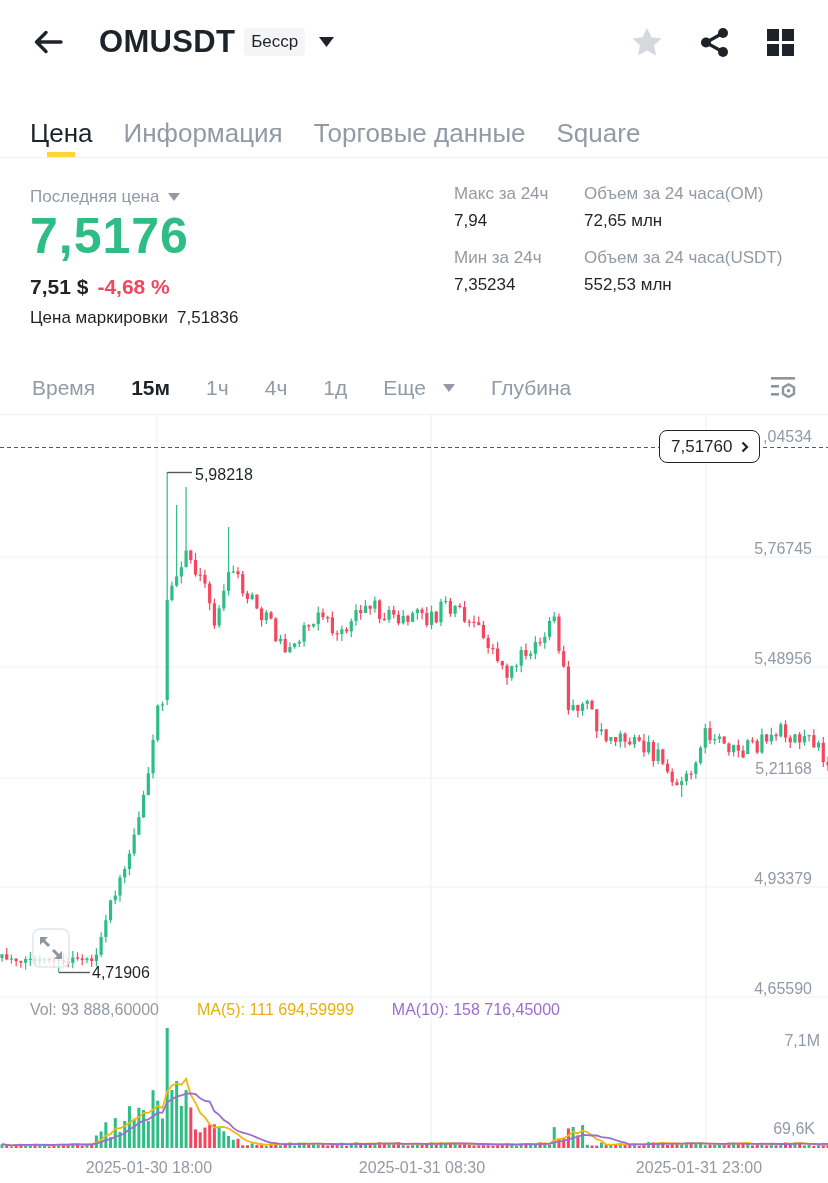 The image size is (828, 1183). Describe the element at coordinates (51, 948) in the screenshot. I see `expand-icon` at that location.